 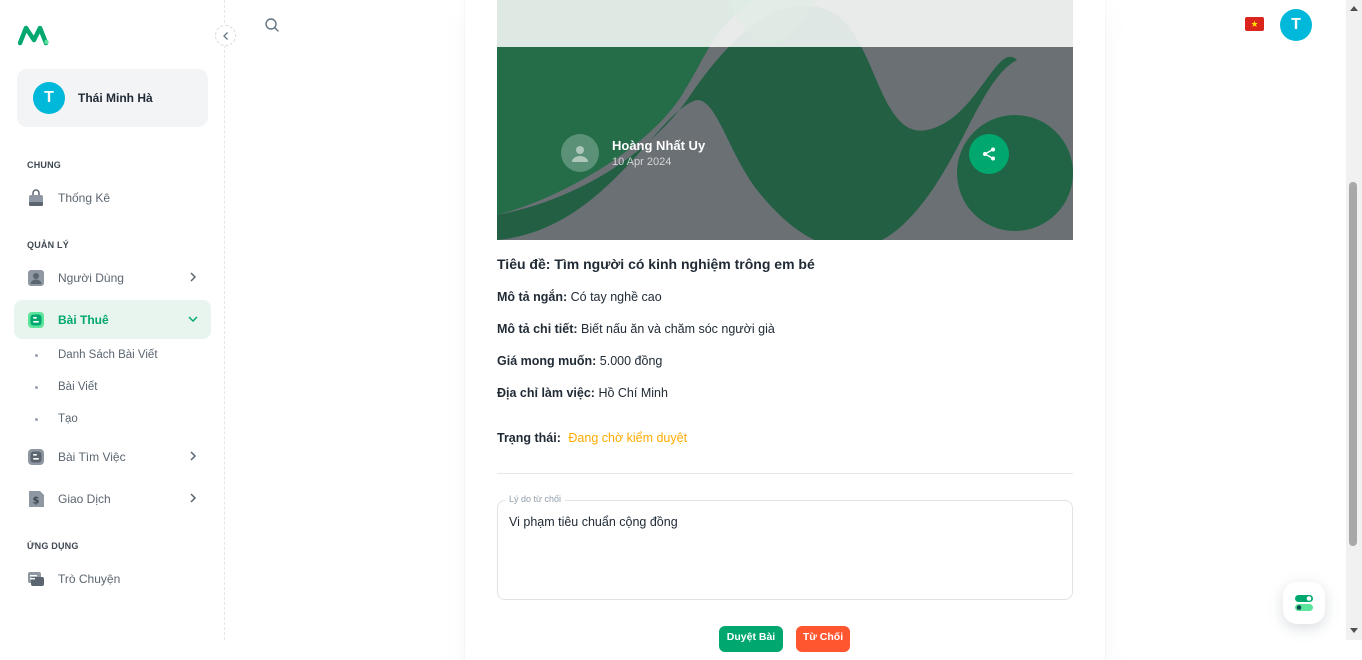 What do you see at coordinates (684, 264) in the screenshot?
I see `title-value: Tìm người có kinh nghiệm trông em bé` at bounding box center [684, 264].